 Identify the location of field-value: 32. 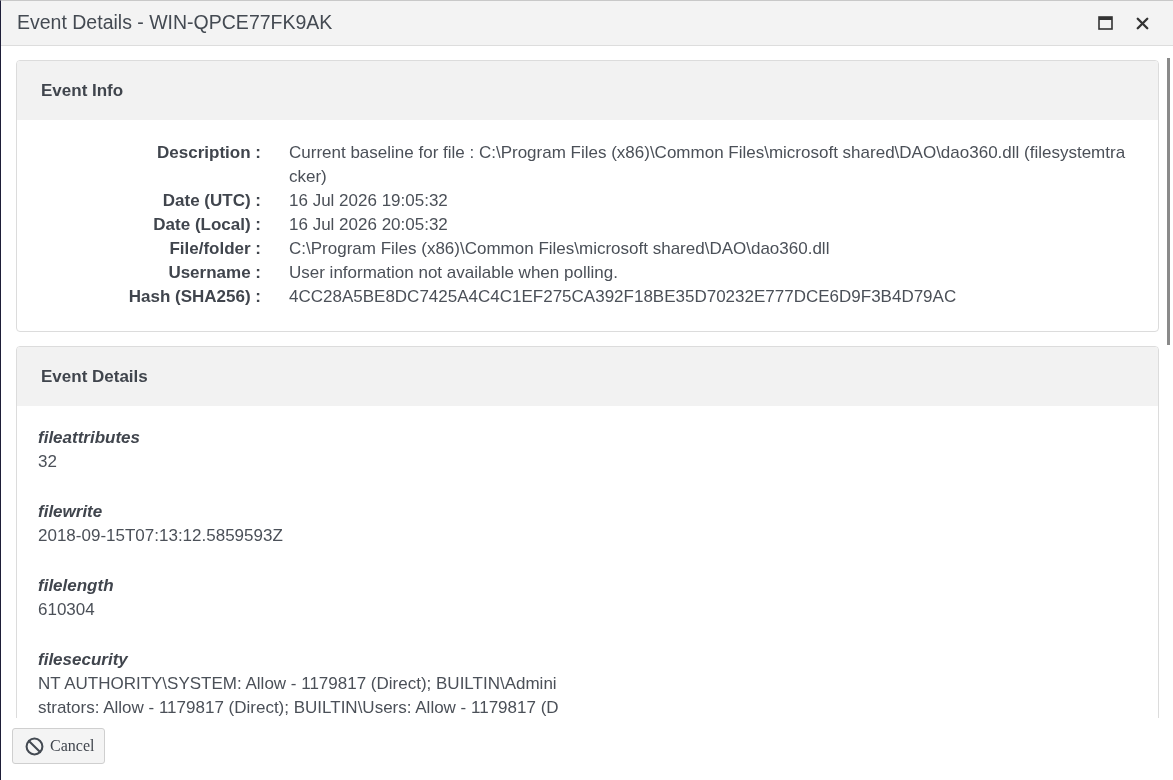
(47, 462).